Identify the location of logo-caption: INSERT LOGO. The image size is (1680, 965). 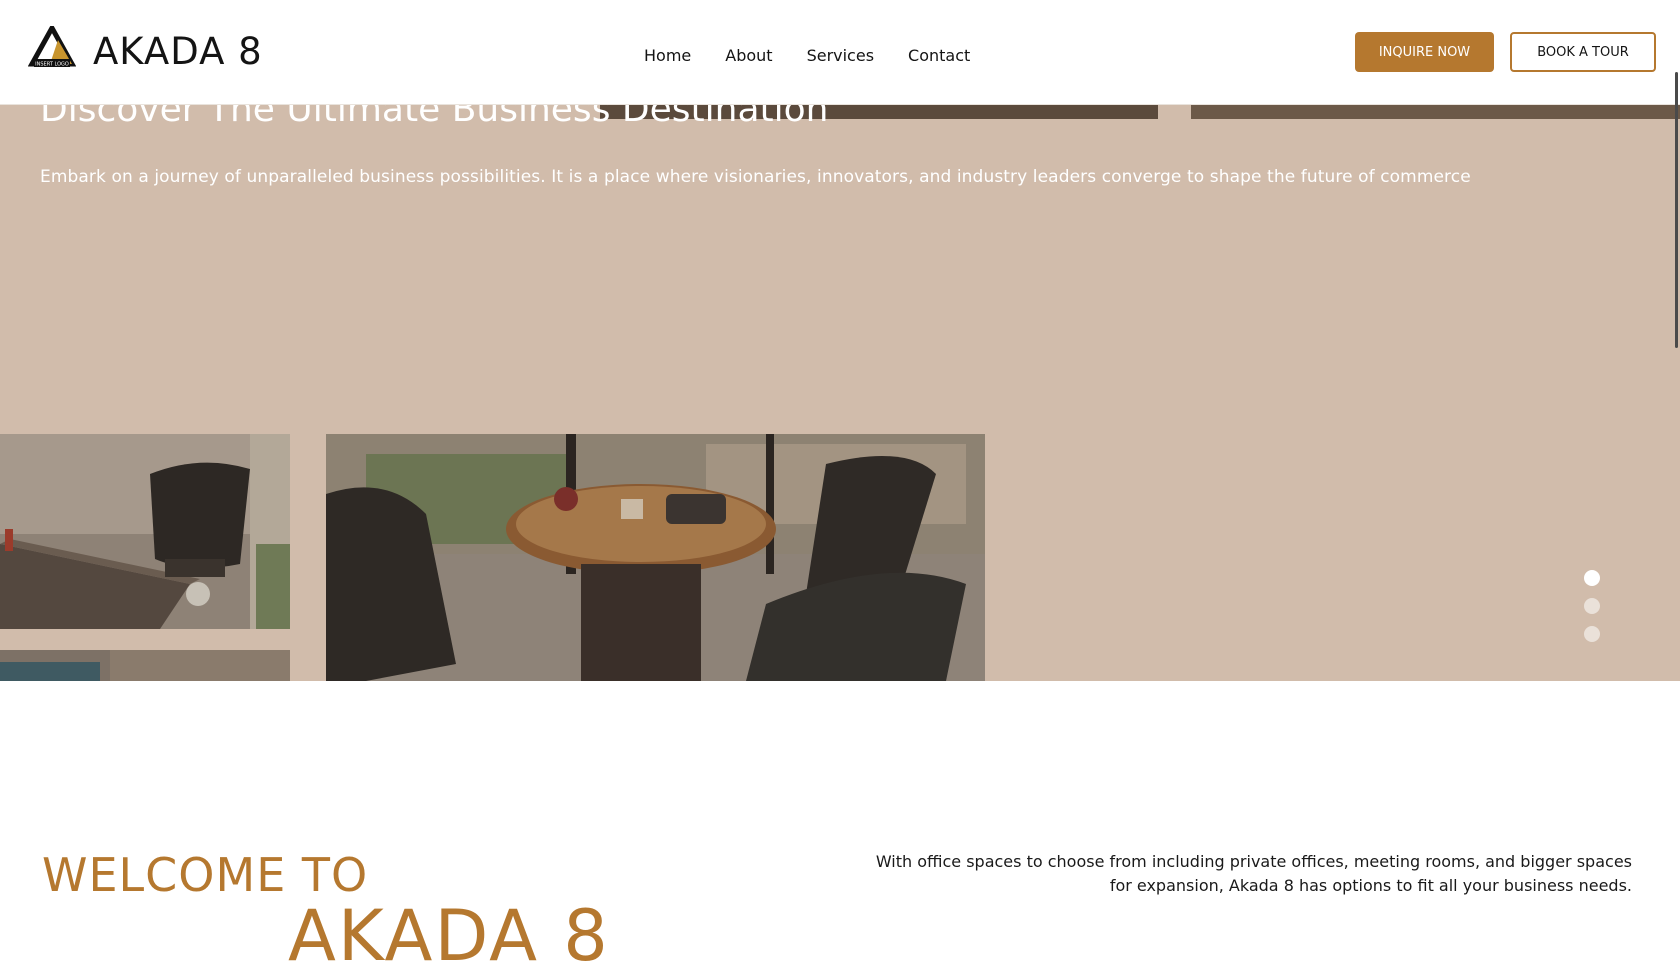
(52, 65).